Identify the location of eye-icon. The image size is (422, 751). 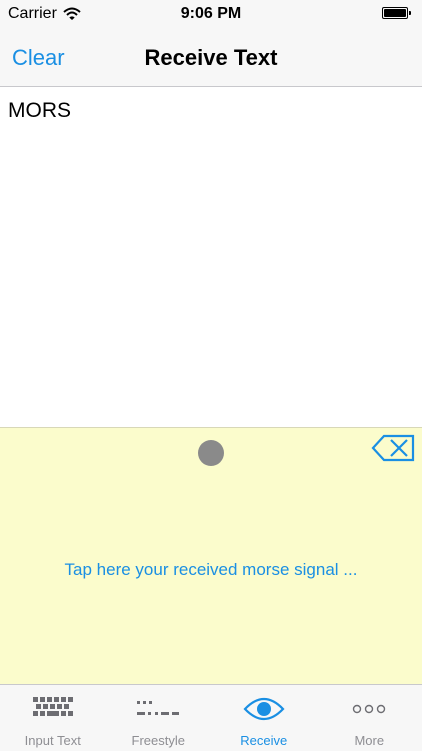
(264, 709).